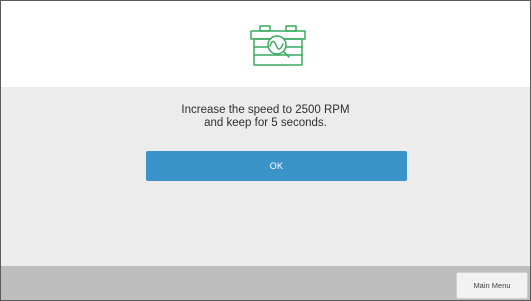 The height and width of the screenshot is (301, 531). Describe the element at coordinates (278, 46) in the screenshot. I see `battery-search-icon` at that location.